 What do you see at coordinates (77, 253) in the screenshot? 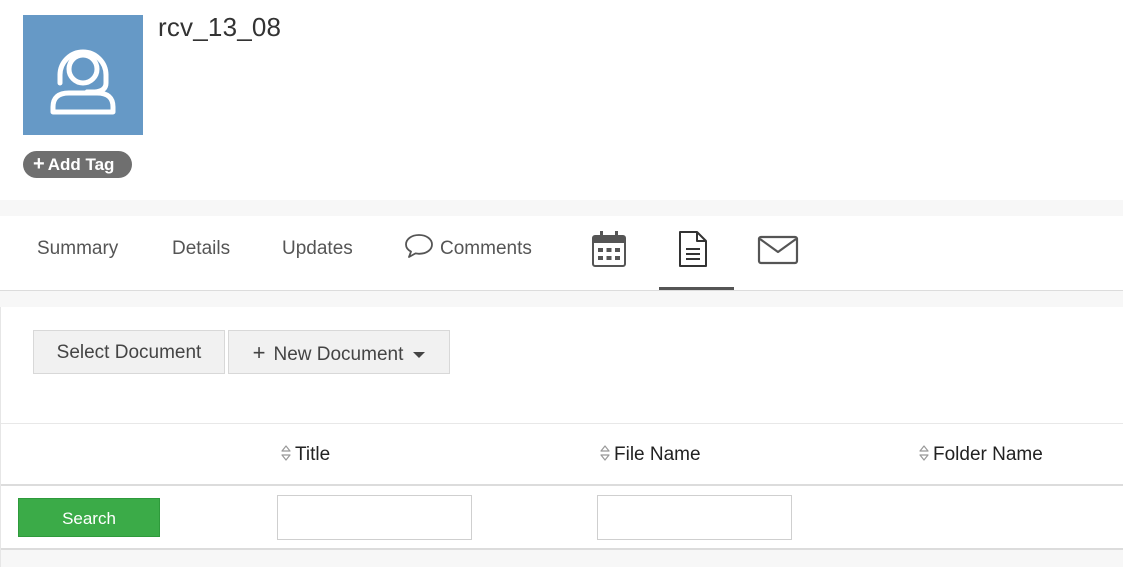
I see `tab-summary: Summary` at bounding box center [77, 253].